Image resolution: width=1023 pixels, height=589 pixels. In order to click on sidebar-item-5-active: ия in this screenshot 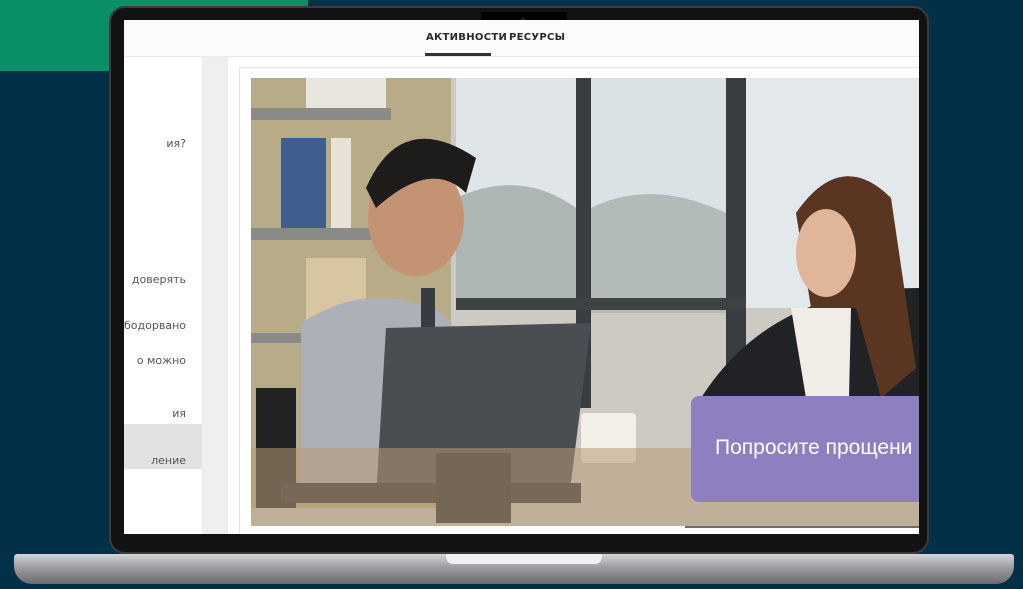, I will do `click(163, 415)`.